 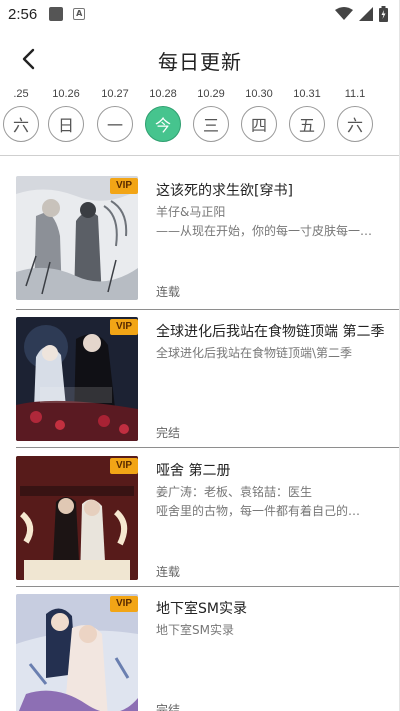 What do you see at coordinates (307, 94) in the screenshot?
I see `day-date: 10.31` at bounding box center [307, 94].